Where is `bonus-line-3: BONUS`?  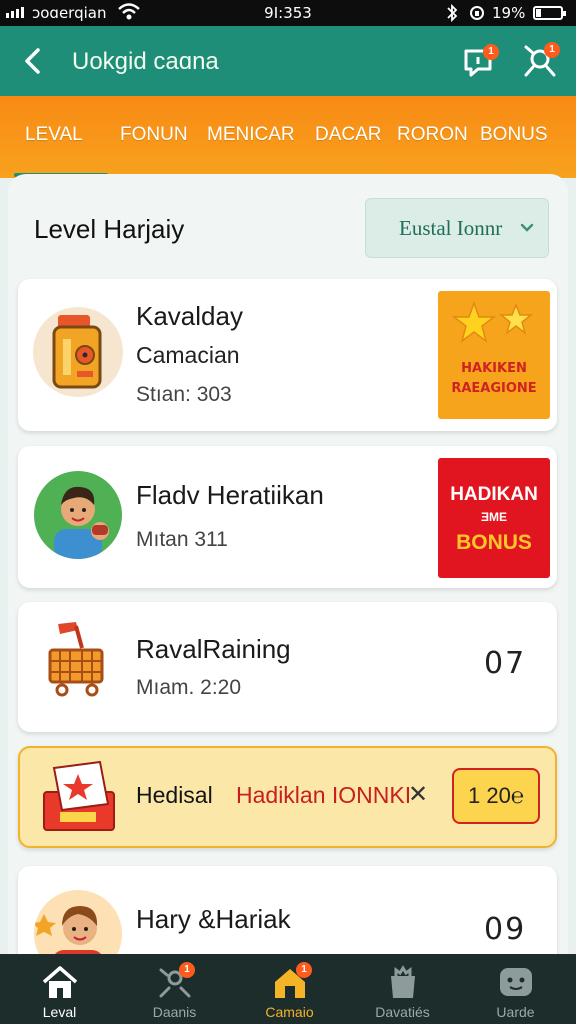 bonus-line-3: BONUS is located at coordinates (494, 542).